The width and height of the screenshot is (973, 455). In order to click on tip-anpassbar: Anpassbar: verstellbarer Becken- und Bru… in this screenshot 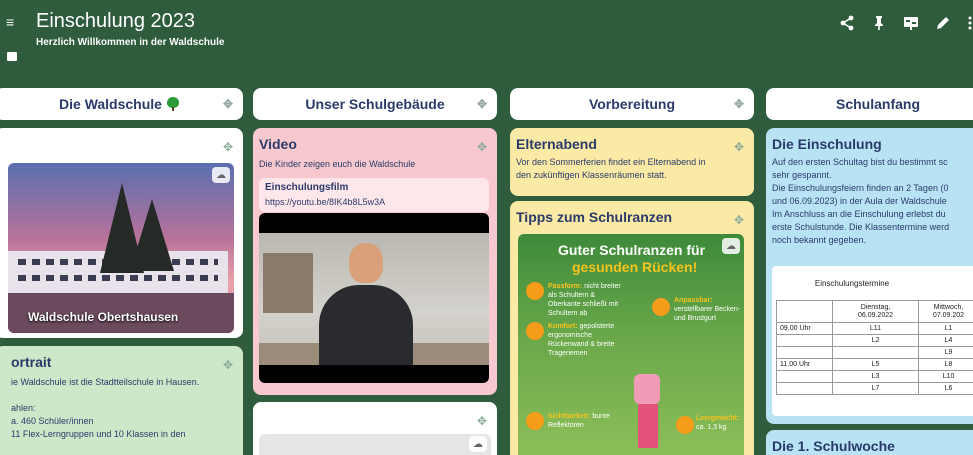, I will do `click(707, 309)`.